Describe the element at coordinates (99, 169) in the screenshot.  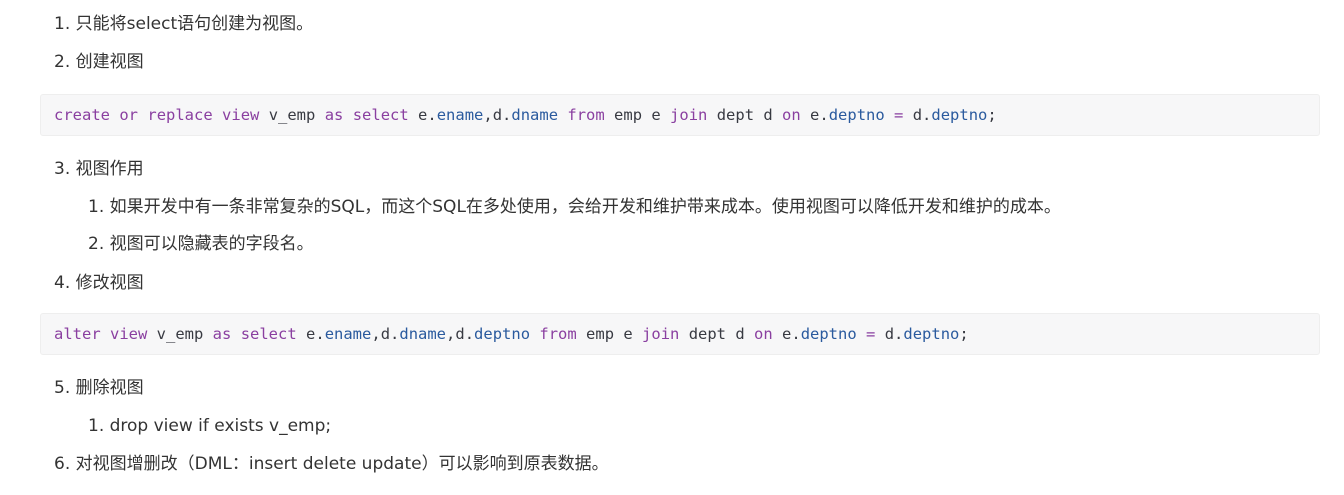
I see `list-item-view-purpose: 3. 视图作用` at that location.